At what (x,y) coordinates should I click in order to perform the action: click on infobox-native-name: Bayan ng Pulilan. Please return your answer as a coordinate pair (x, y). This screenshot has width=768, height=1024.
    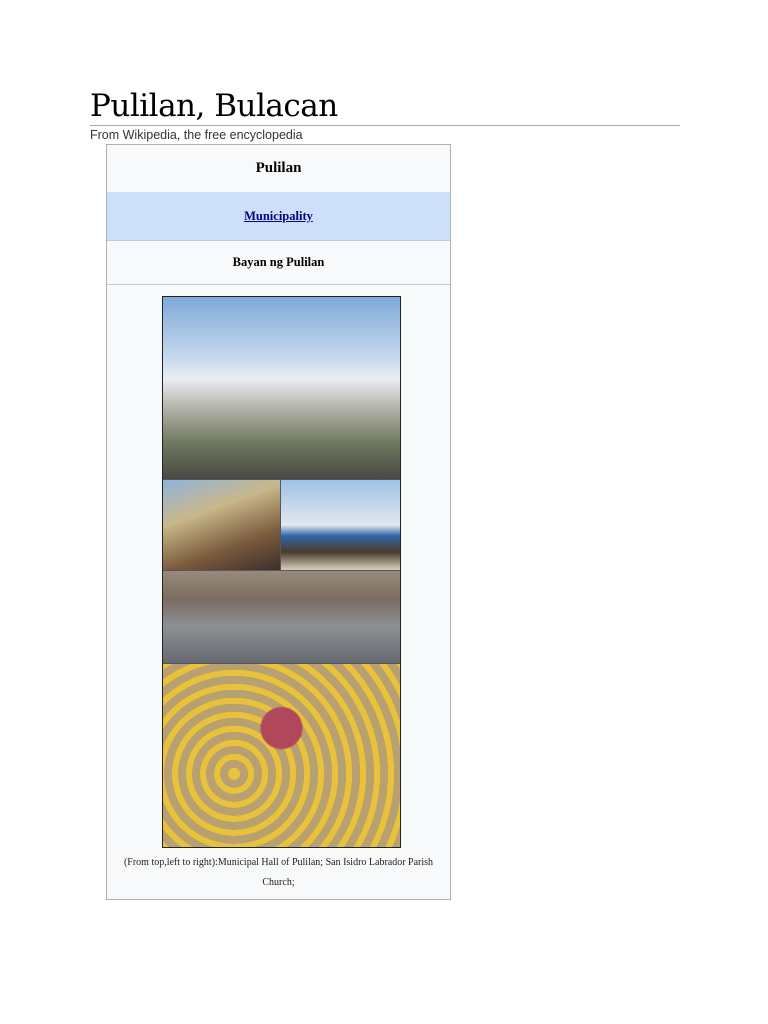
    Looking at the image, I should click on (278, 262).